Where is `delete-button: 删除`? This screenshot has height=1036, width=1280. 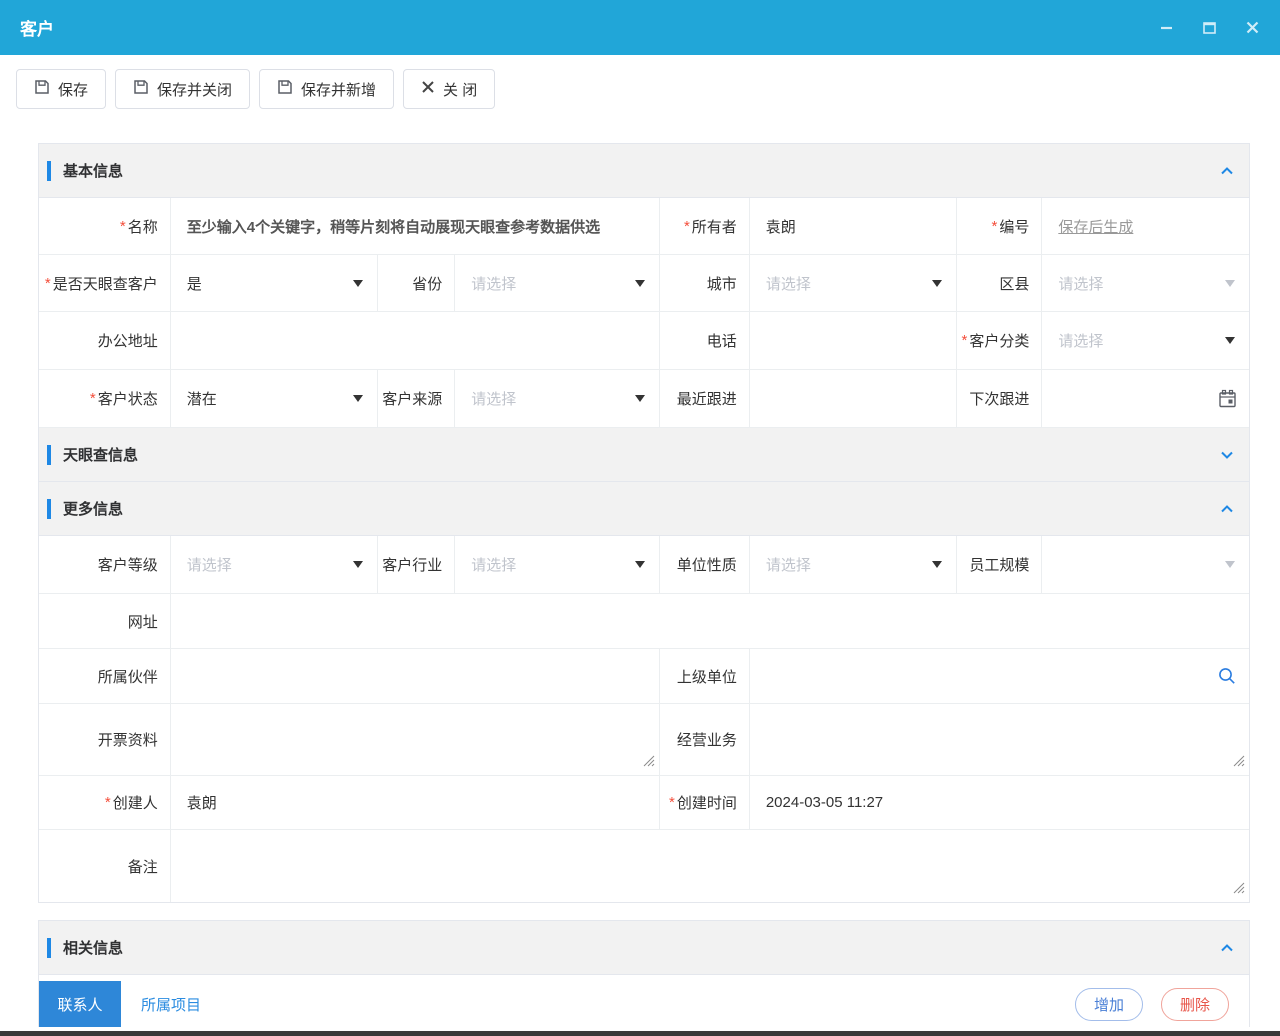
delete-button: 删除 is located at coordinates (1194, 1004).